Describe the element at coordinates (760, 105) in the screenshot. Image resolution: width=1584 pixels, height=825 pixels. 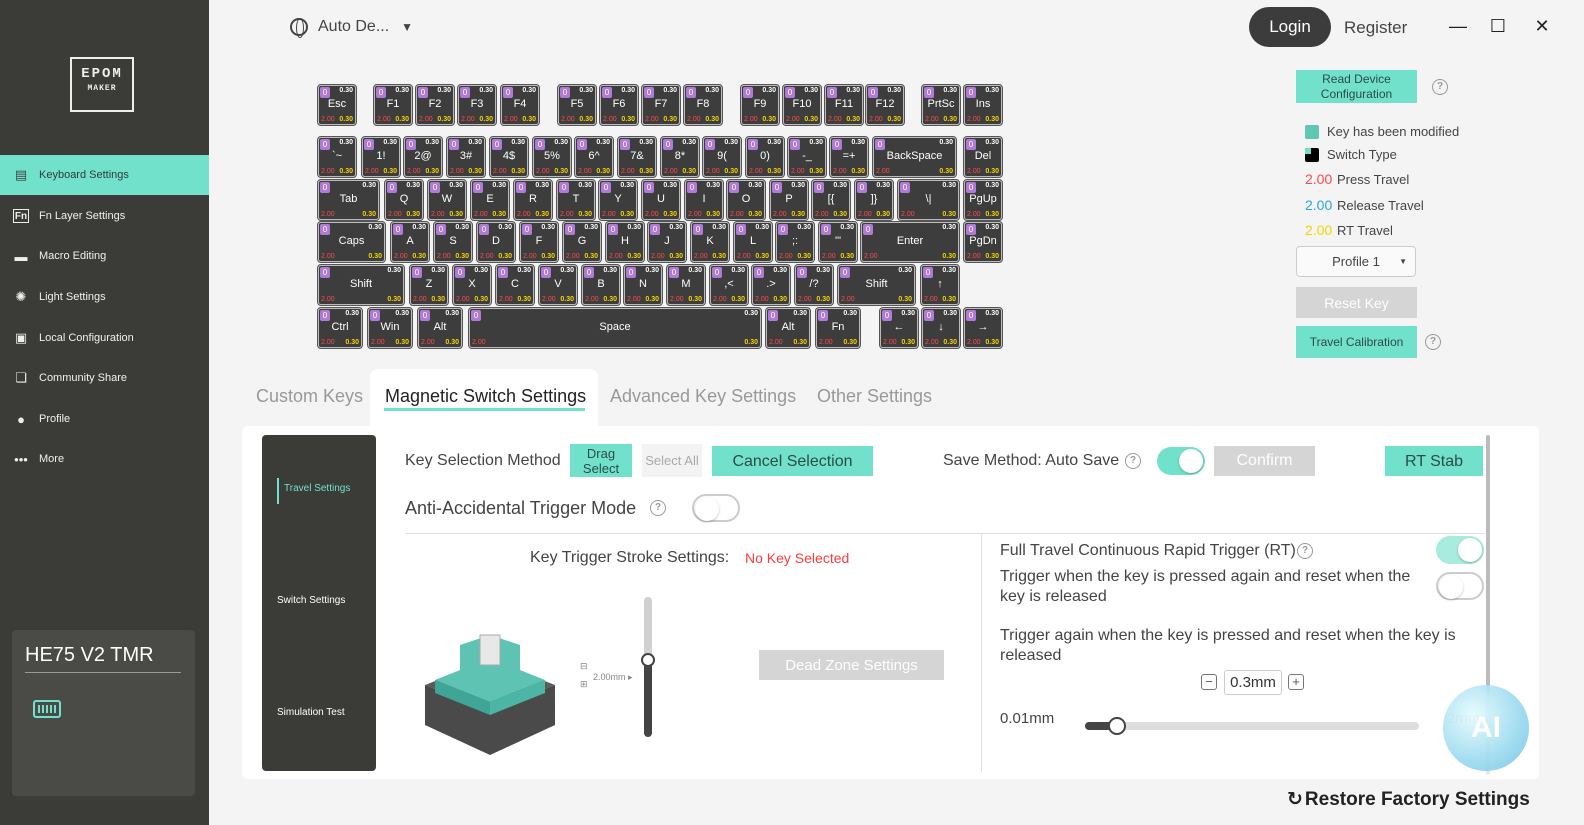
I see `key: 0 0.30 F9 2.00 0.30` at that location.